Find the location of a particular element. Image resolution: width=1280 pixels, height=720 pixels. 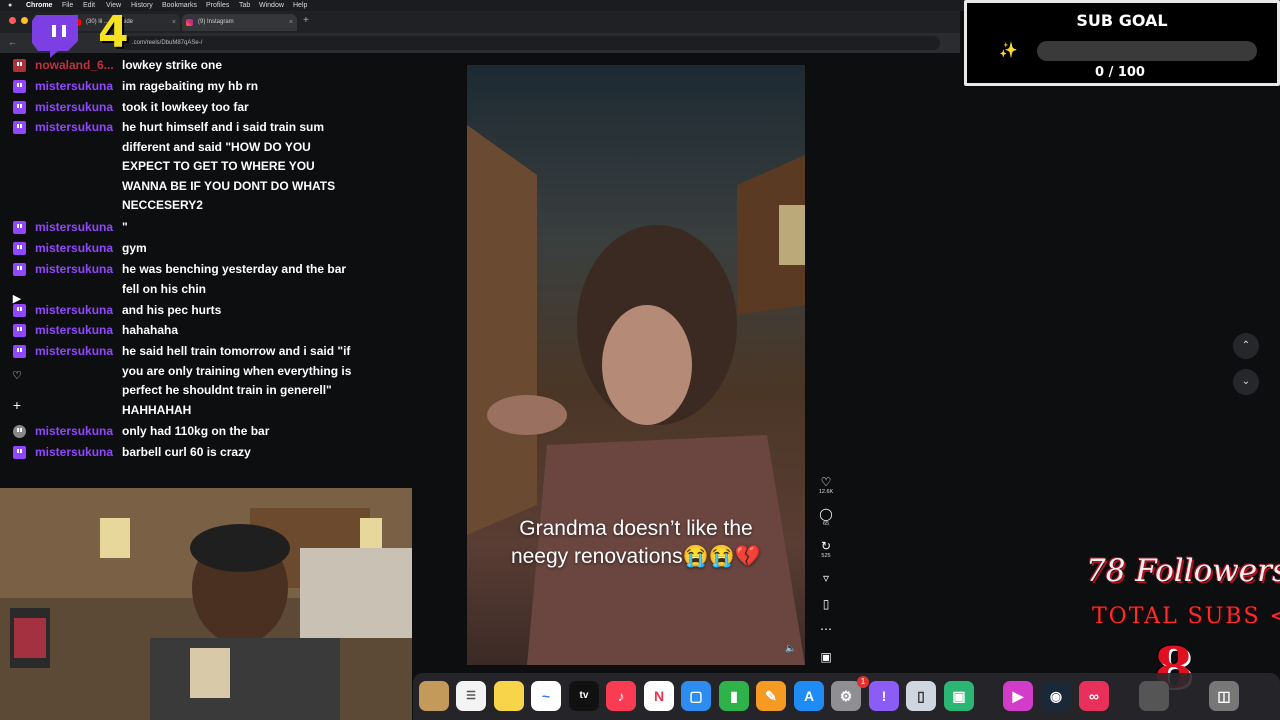

comment-button: ◯ 65 is located at coordinates (826, 517).